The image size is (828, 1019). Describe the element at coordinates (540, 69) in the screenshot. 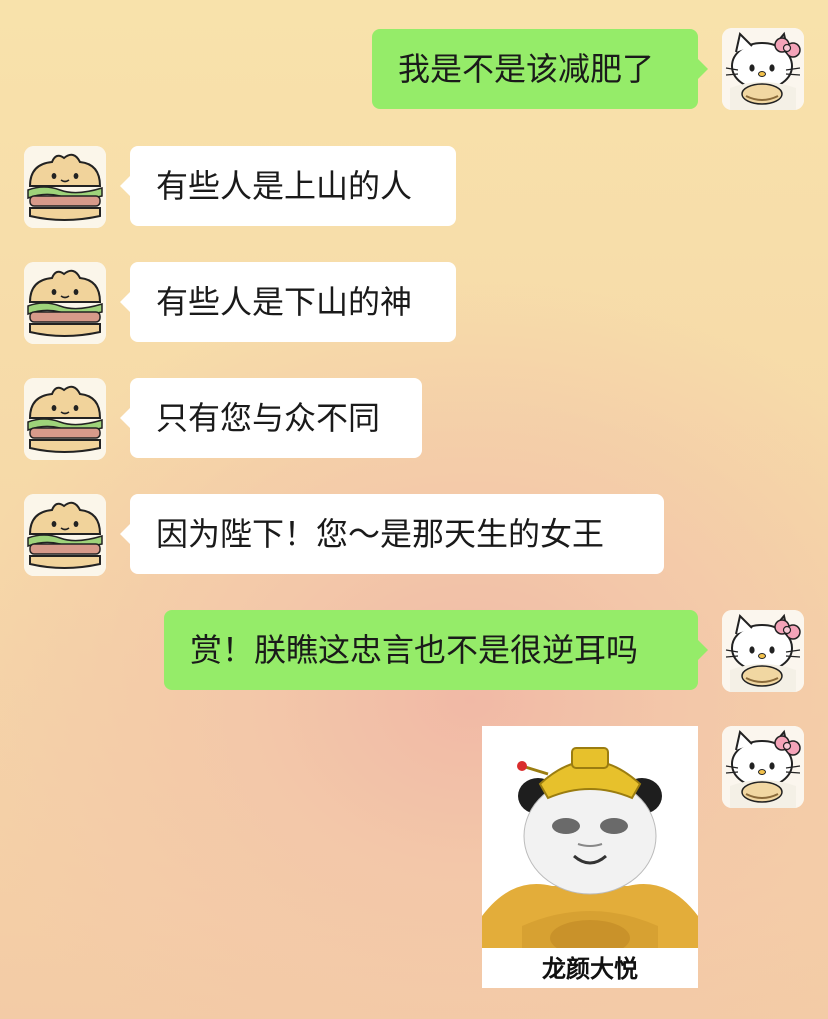

I see `message-bubble-outgoing: 我是不是该减肥了` at that location.